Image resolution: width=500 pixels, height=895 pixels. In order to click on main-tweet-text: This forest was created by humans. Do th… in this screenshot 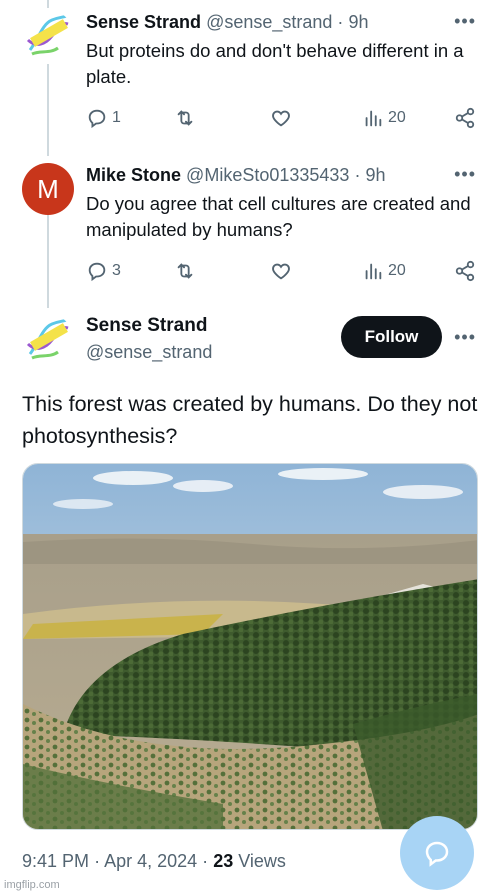, I will do `click(250, 420)`.